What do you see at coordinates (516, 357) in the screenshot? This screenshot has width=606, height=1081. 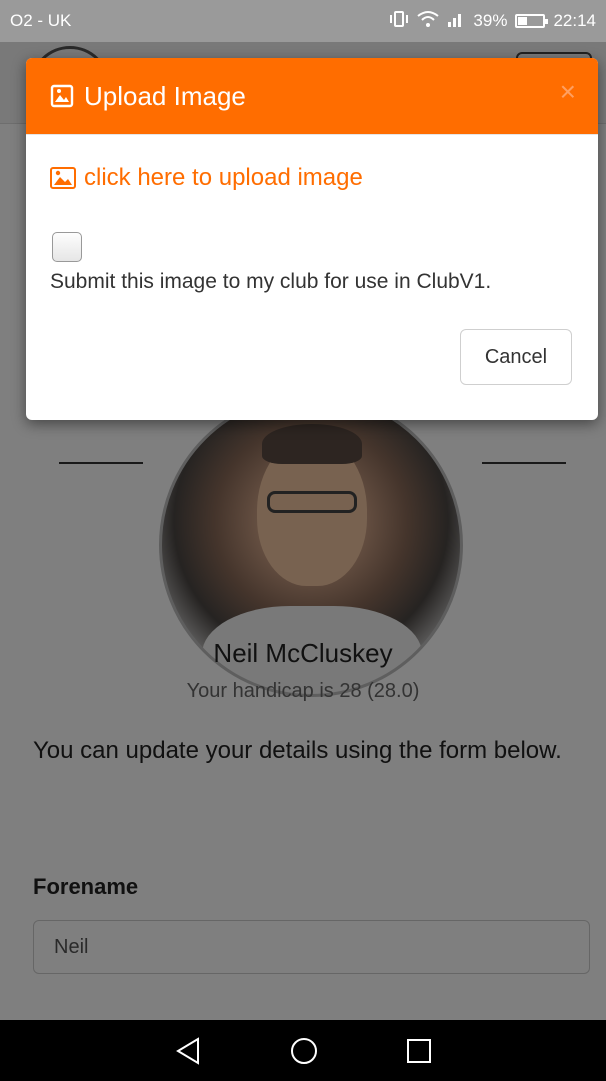 I see `cancel-button: Cancel` at bounding box center [516, 357].